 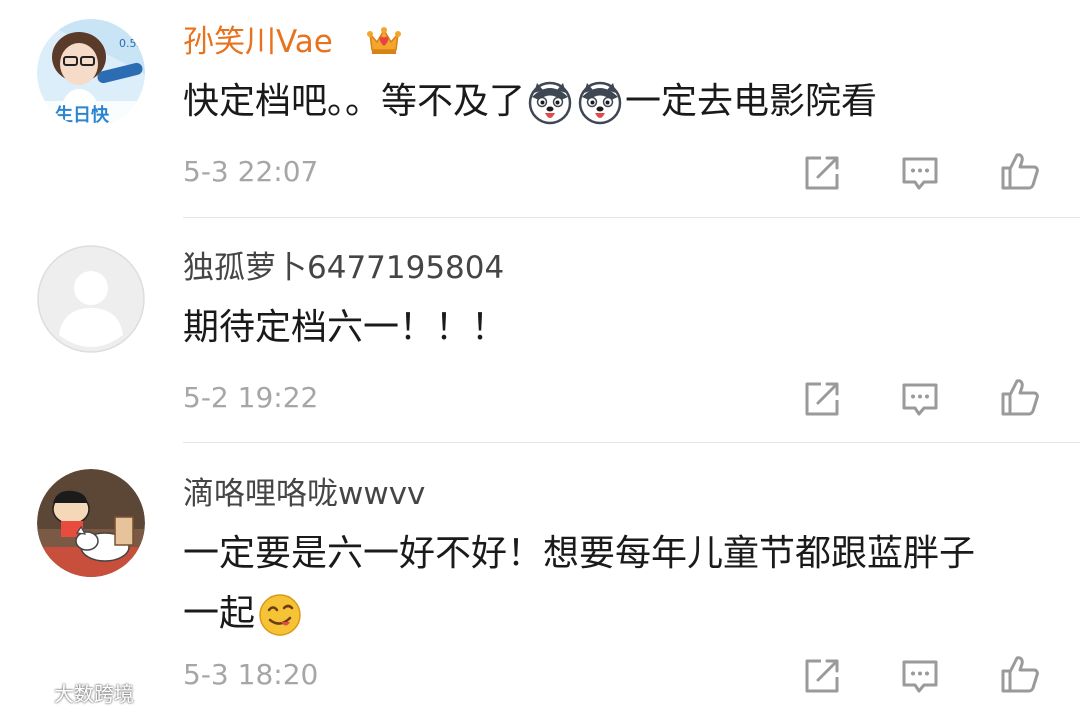 What do you see at coordinates (751, 101) in the screenshot?
I see `comment-text-part: 一定去电影院看` at bounding box center [751, 101].